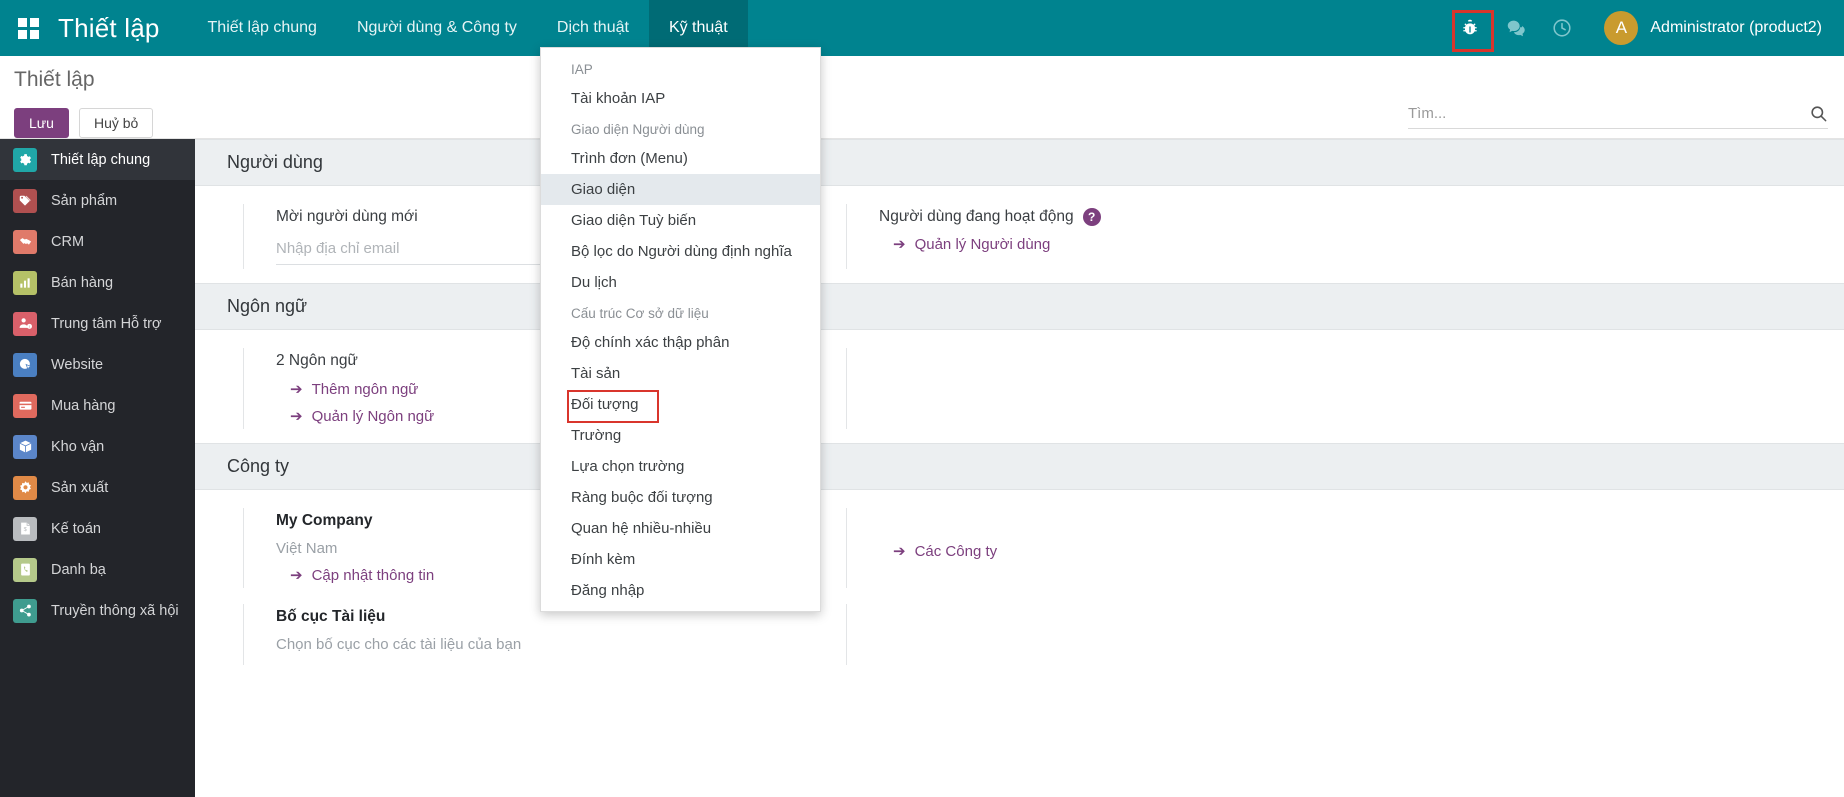  I want to click on dropdown-item-attachments: Đính kèm, so click(680, 559).